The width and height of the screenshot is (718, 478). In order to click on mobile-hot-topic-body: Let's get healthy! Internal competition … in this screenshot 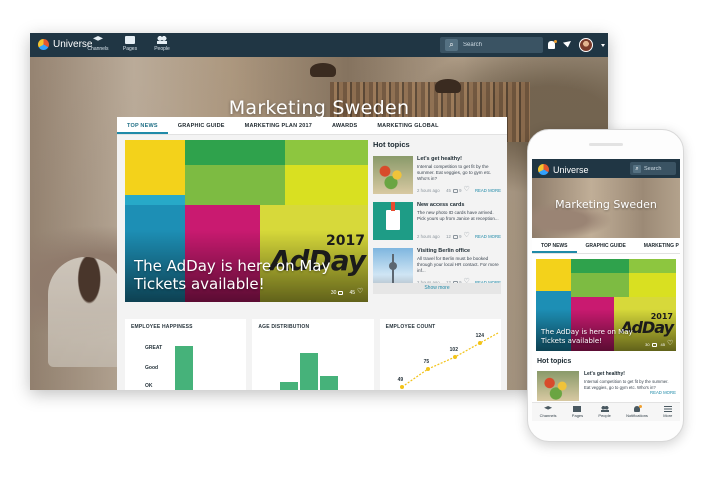, I will do `click(630, 383)`.